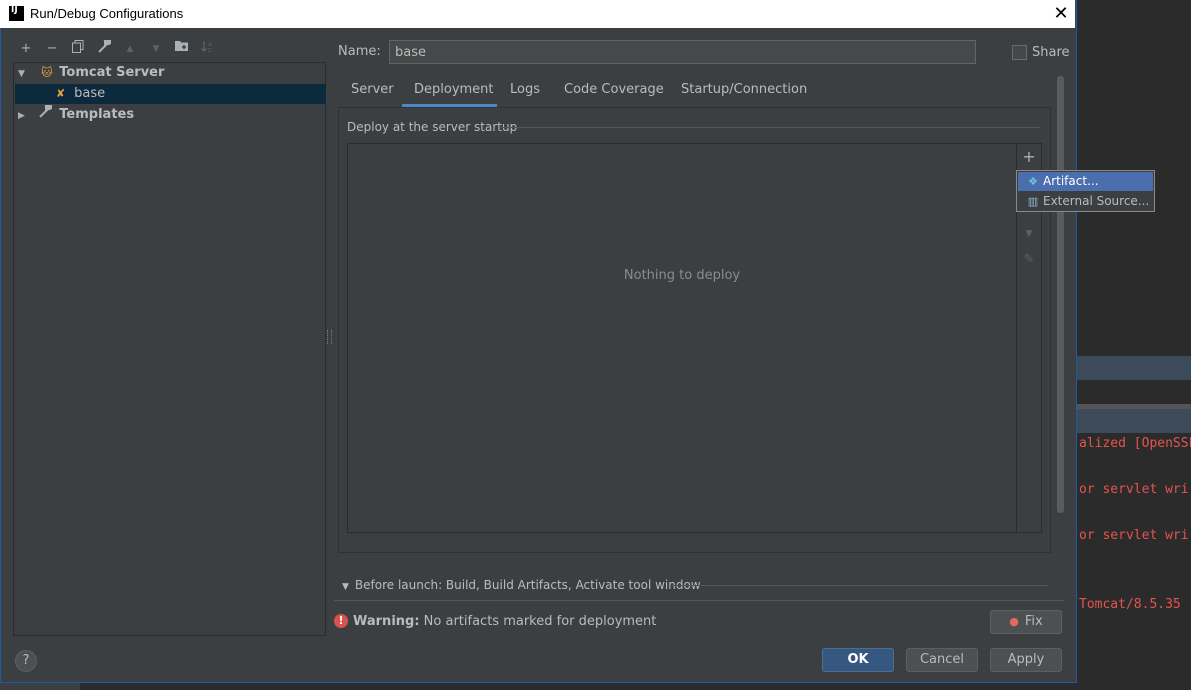  What do you see at coordinates (372, 93) in the screenshot?
I see `tab-server: Server` at bounding box center [372, 93].